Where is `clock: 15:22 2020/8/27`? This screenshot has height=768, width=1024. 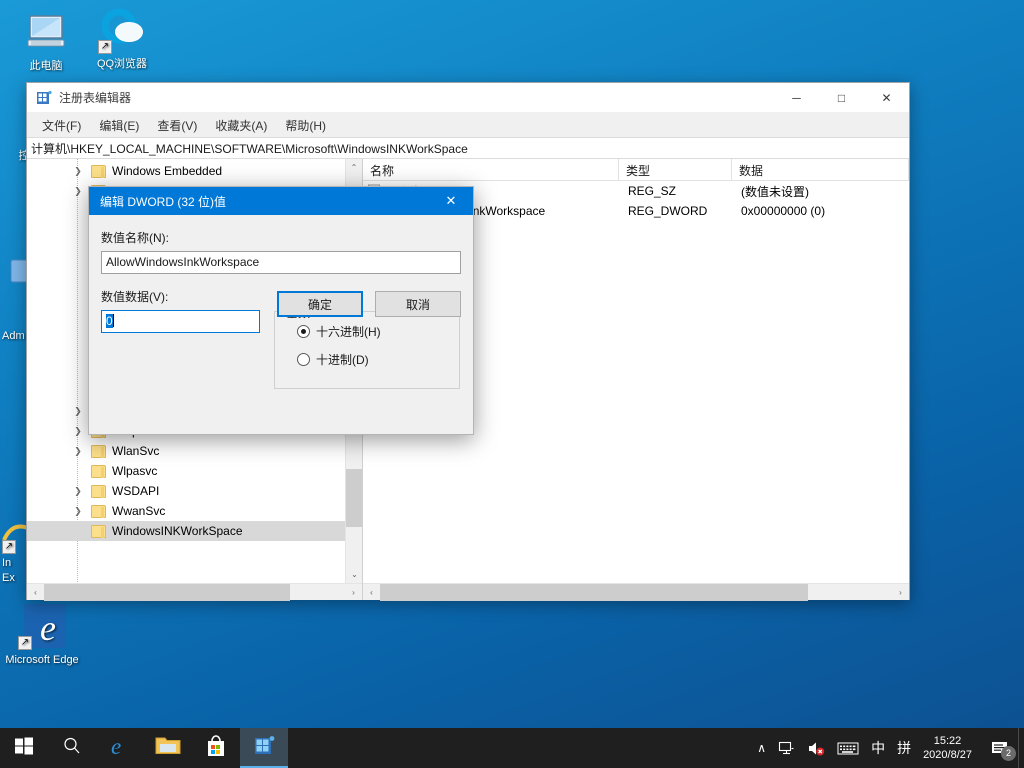 clock: 15:22 2020/8/27 is located at coordinates (949, 748).